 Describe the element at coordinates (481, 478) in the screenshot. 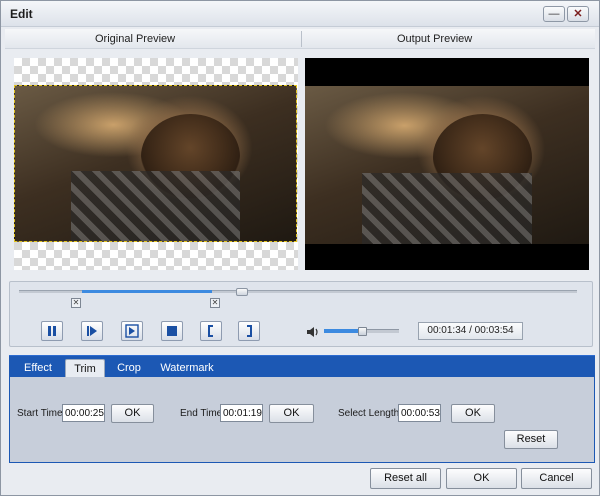

I see `ok-button: OK` at that location.